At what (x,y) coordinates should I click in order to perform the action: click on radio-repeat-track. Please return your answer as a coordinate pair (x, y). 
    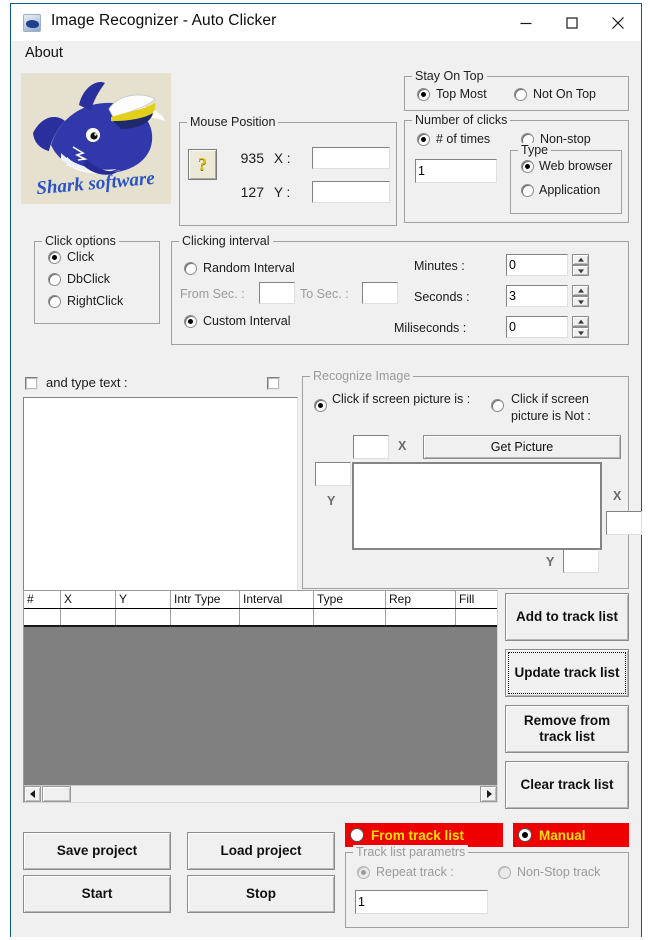
    Looking at the image, I should click on (363, 872).